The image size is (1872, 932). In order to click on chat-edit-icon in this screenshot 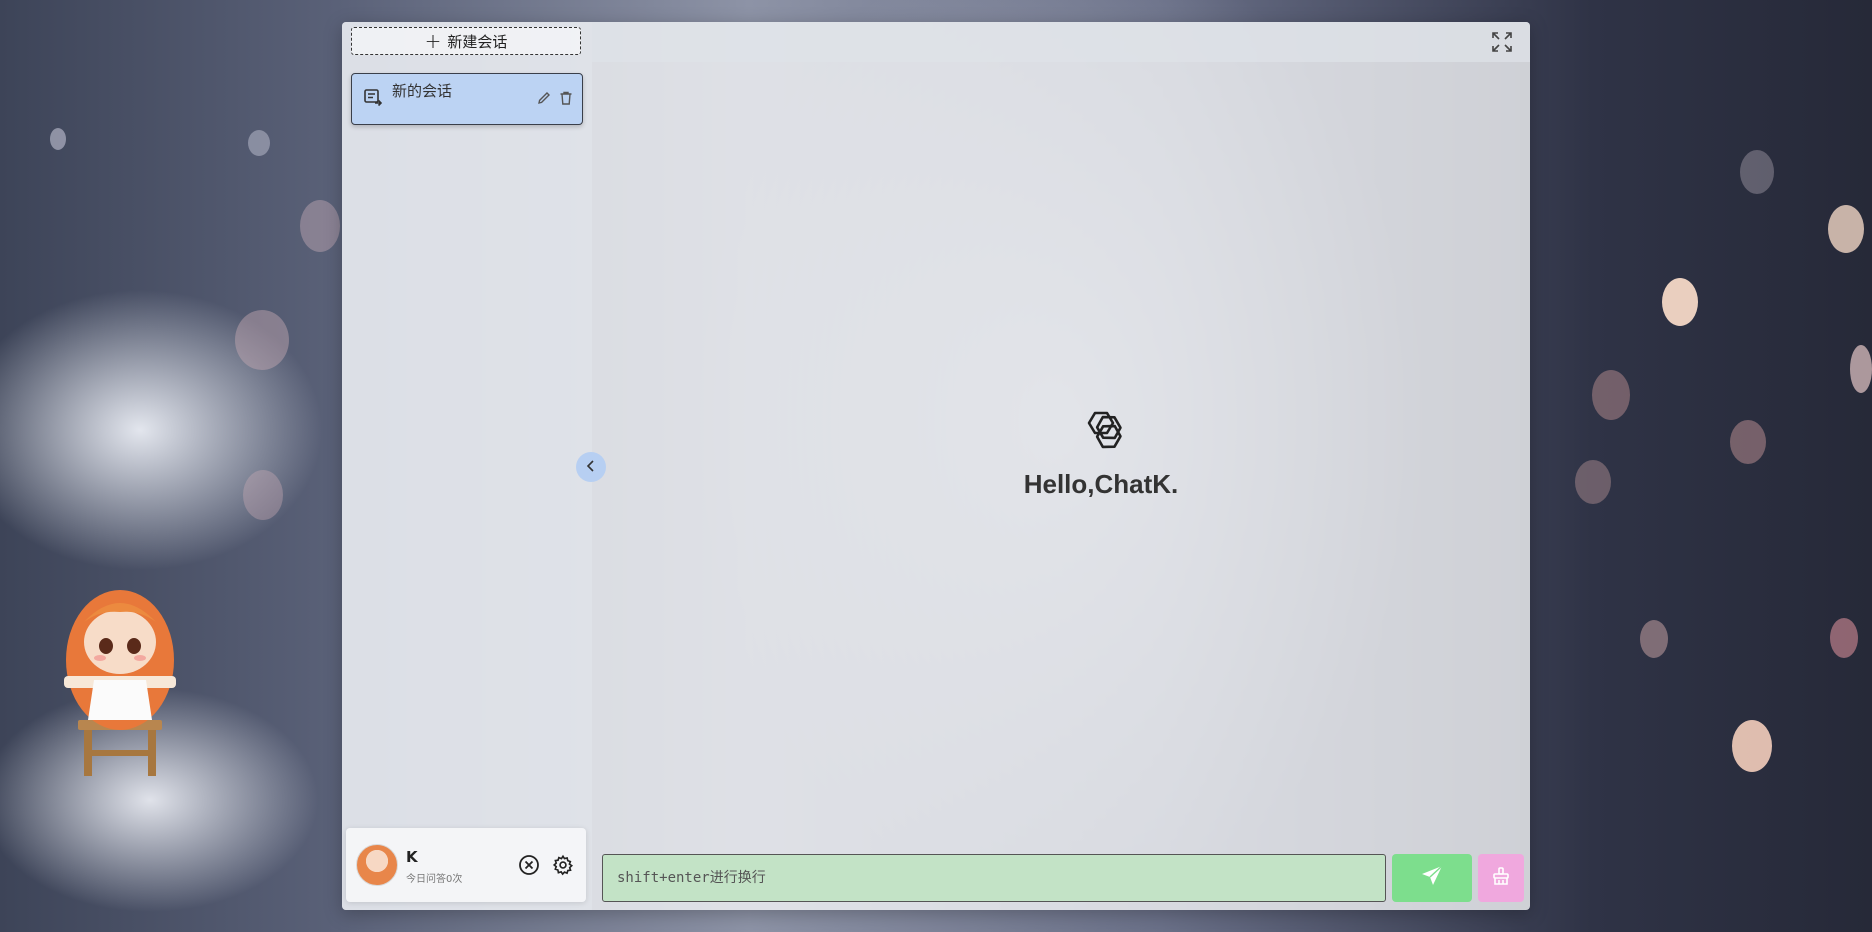, I will do `click(373, 100)`.